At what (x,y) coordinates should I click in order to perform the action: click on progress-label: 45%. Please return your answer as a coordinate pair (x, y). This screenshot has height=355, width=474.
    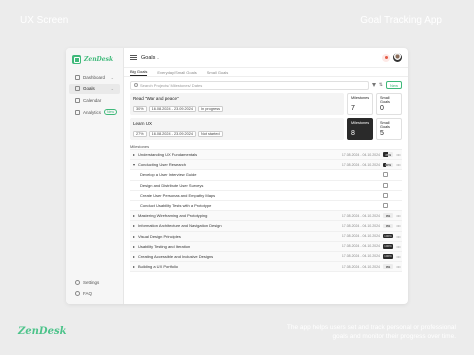
    Looking at the image, I should click on (387, 154).